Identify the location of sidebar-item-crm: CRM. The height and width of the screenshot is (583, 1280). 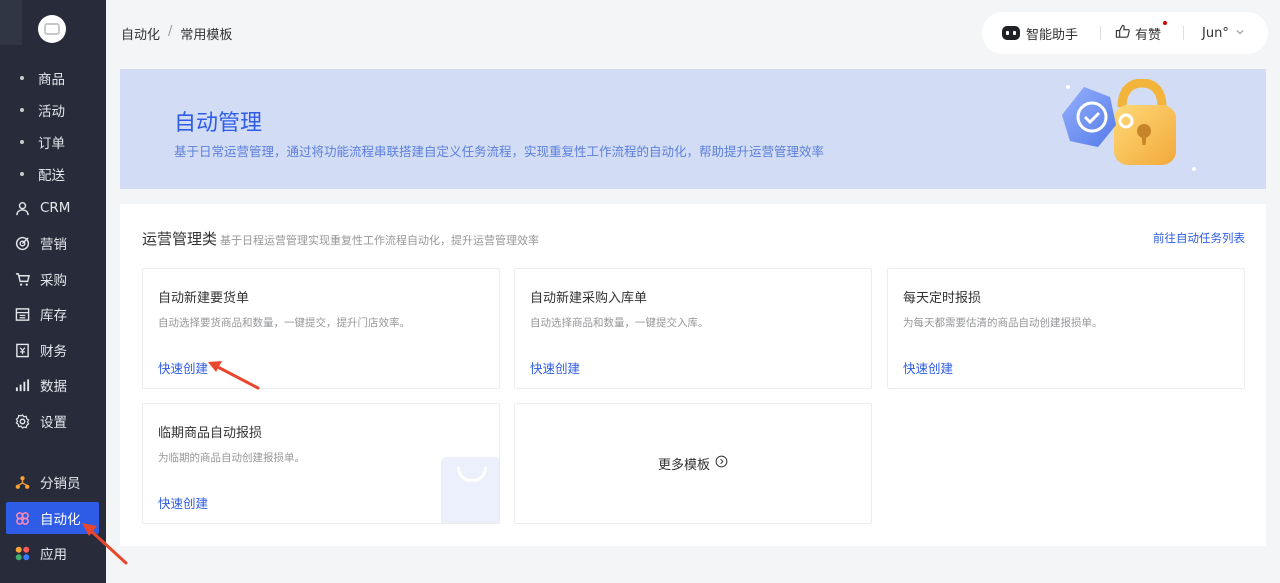
(53, 208).